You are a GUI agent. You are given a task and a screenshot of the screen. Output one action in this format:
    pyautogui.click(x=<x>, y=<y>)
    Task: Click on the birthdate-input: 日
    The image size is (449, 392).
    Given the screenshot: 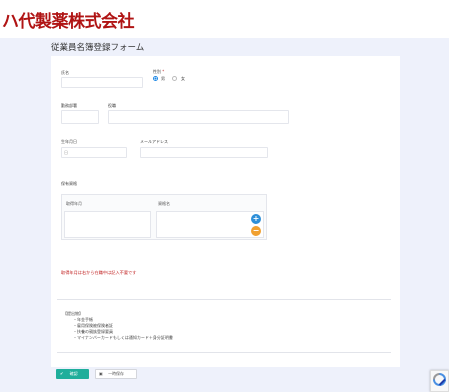 What is the action you would take?
    pyautogui.click(x=94, y=152)
    